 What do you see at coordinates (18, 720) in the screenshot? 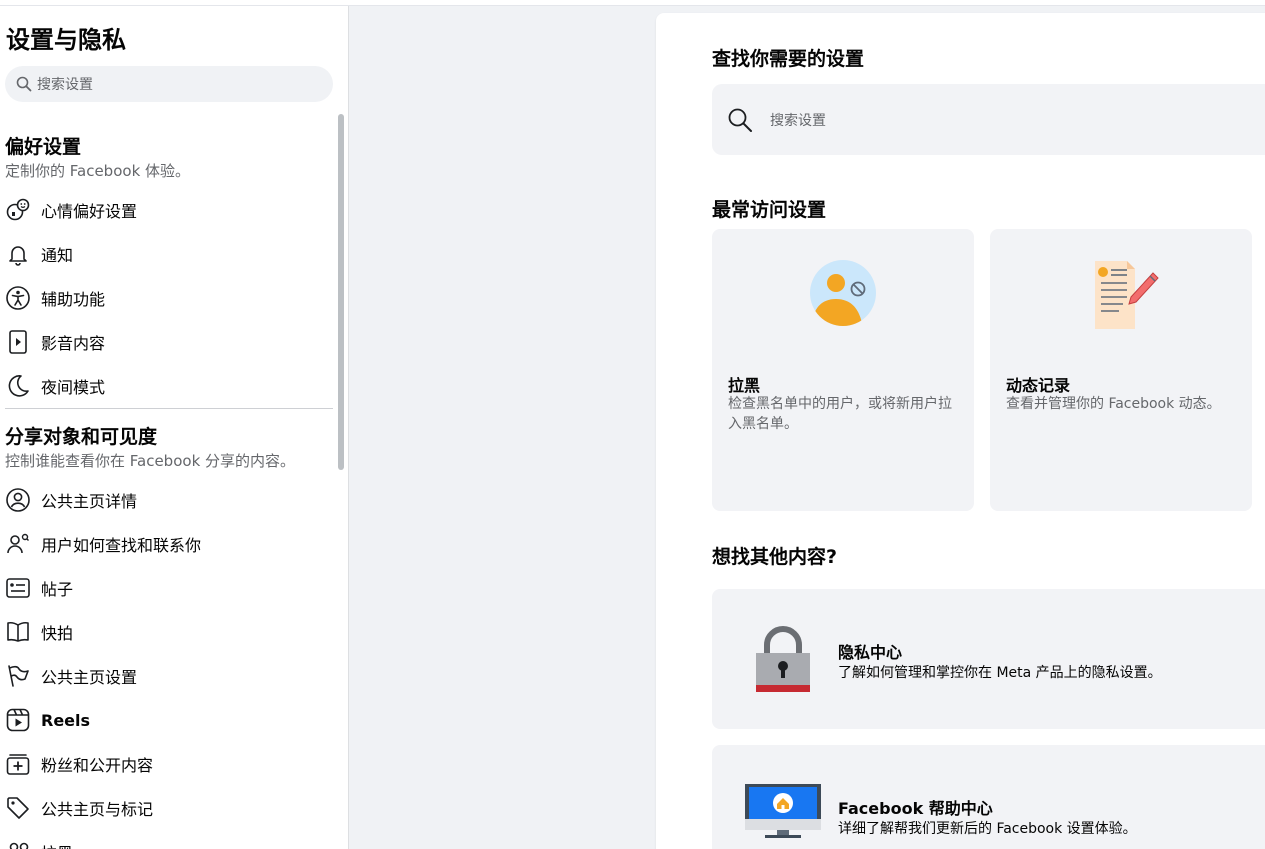
I see `reels-icon` at bounding box center [18, 720].